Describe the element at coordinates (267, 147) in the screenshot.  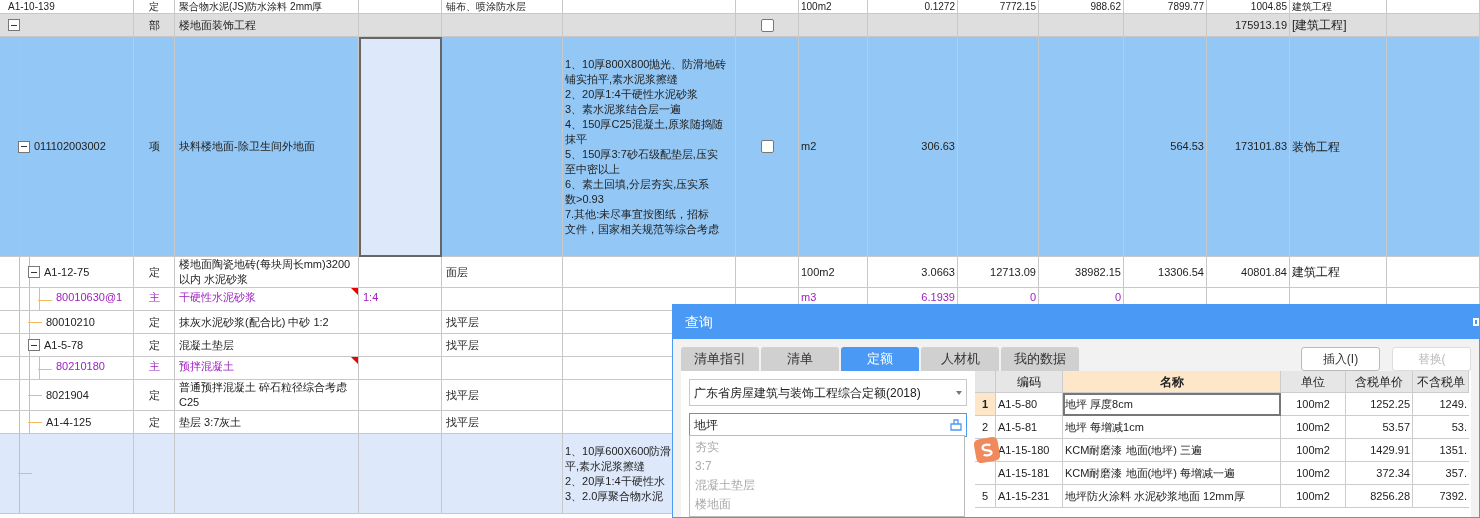
I see `table-cell: 块料楼地面-除卫生间外地面` at that location.